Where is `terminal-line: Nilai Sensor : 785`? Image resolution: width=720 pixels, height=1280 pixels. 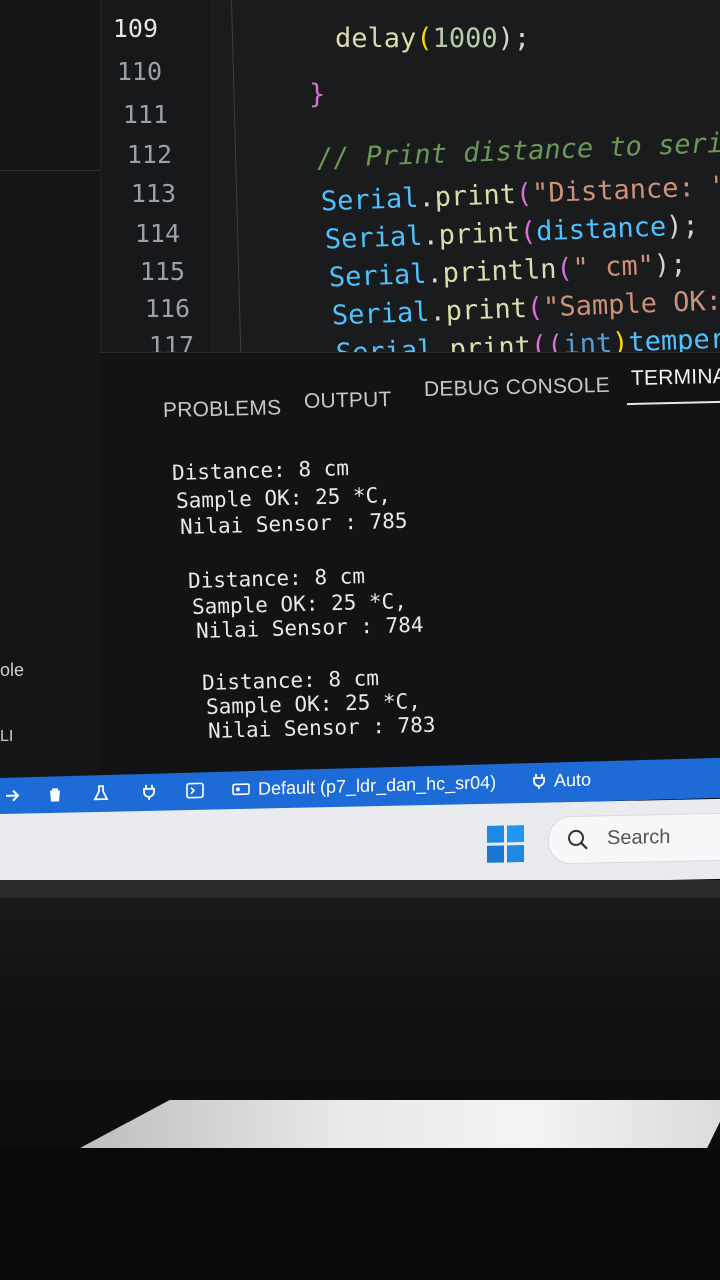 terminal-line: Nilai Sensor : 785 is located at coordinates (293, 523).